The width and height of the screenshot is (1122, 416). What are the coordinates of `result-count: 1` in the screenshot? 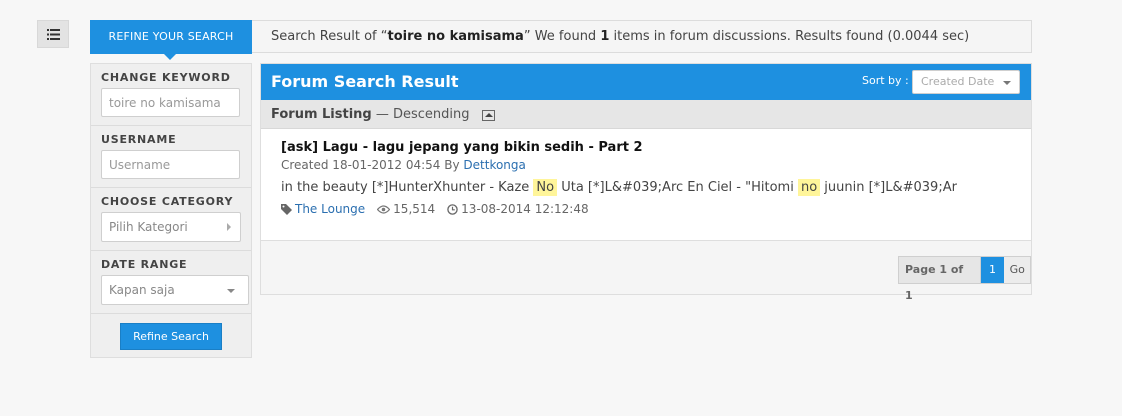 It's located at (605, 36).